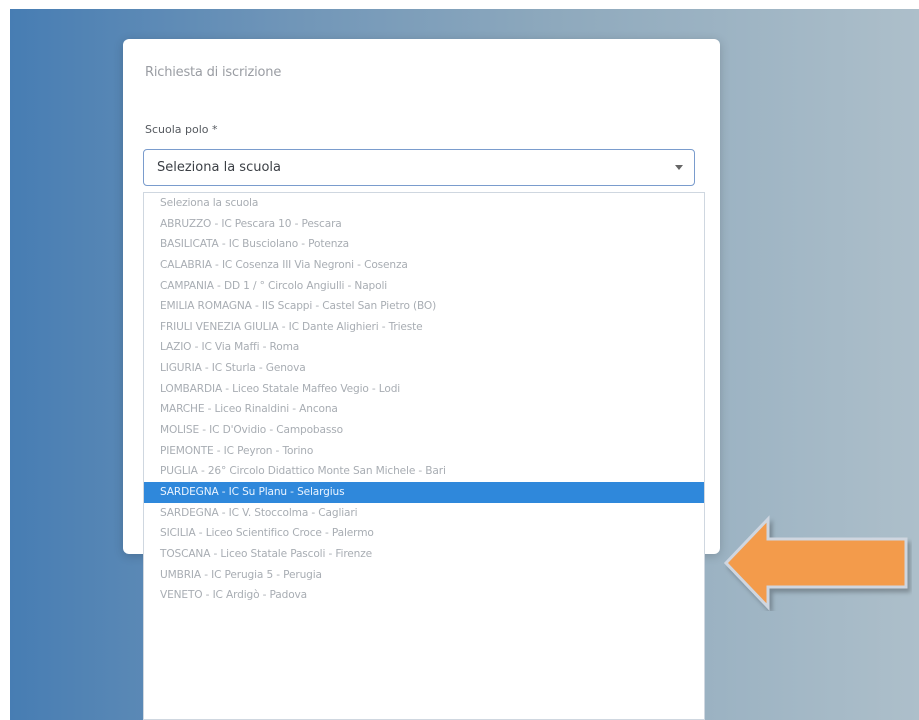 The image size is (919, 720). Describe the element at coordinates (424, 244) in the screenshot. I see `dropdown-option: BASILICATA - IC Busciolano - Potenza` at that location.